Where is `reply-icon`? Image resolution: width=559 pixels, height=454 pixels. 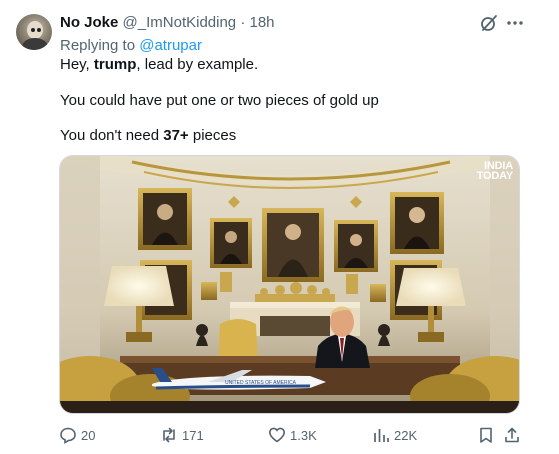
reply-icon is located at coordinates (68, 435).